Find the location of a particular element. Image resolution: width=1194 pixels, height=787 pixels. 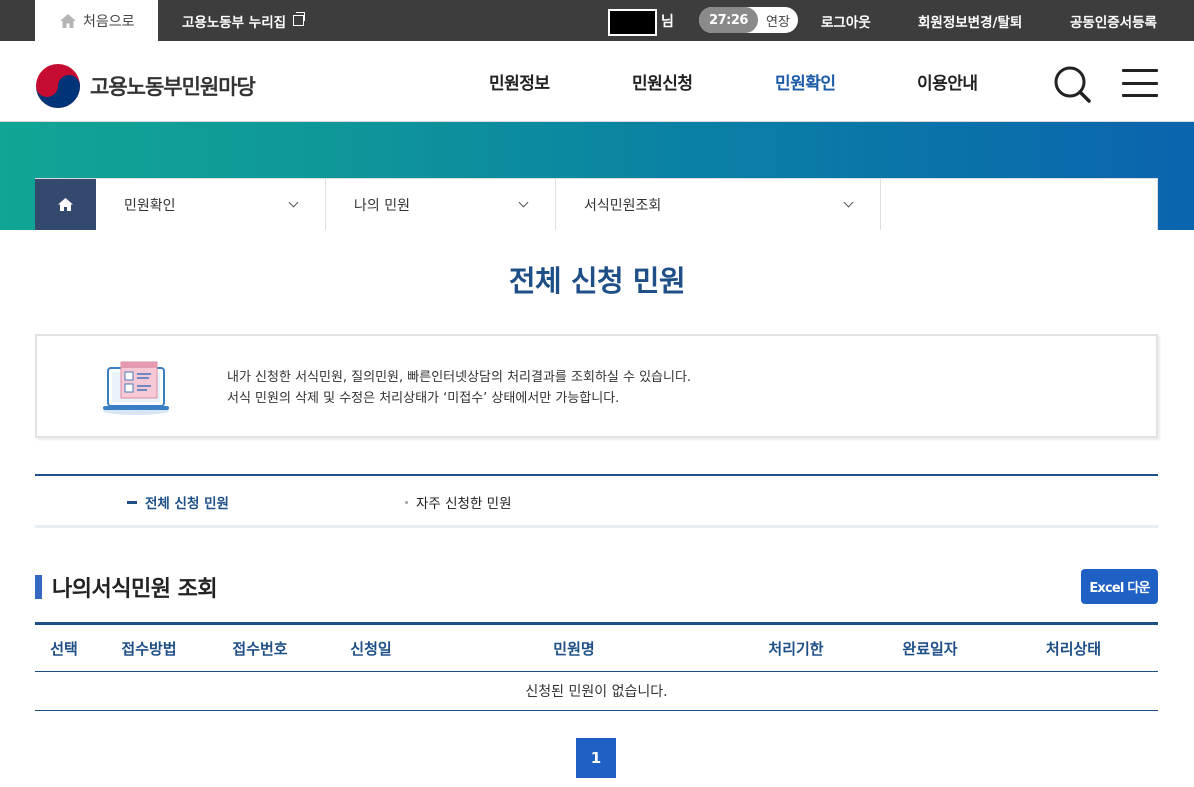

site-header: 고용노동부민원마당 민원정보 민원신청 민원확인 이용안내 is located at coordinates (597, 81).